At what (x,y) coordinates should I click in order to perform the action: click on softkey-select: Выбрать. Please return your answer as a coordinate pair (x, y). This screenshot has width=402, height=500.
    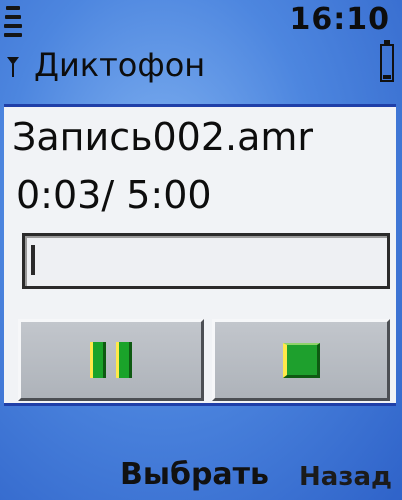
    Looking at the image, I should click on (194, 474).